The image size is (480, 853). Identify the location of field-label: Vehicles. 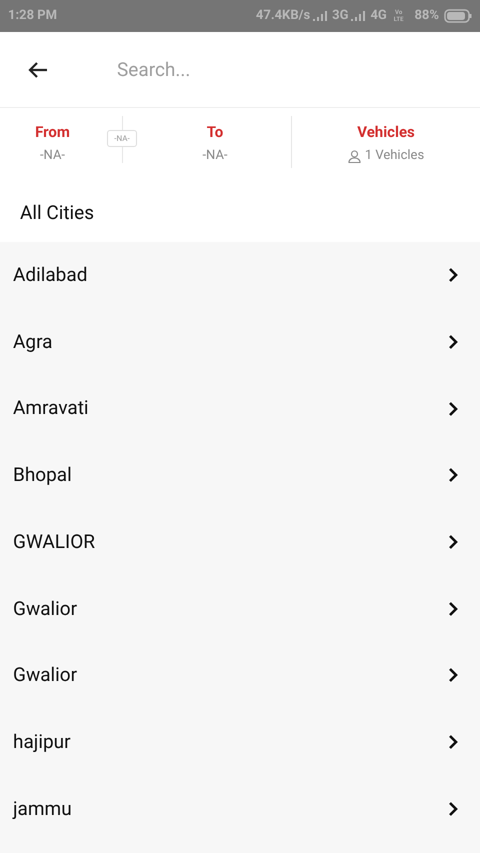
(386, 132).